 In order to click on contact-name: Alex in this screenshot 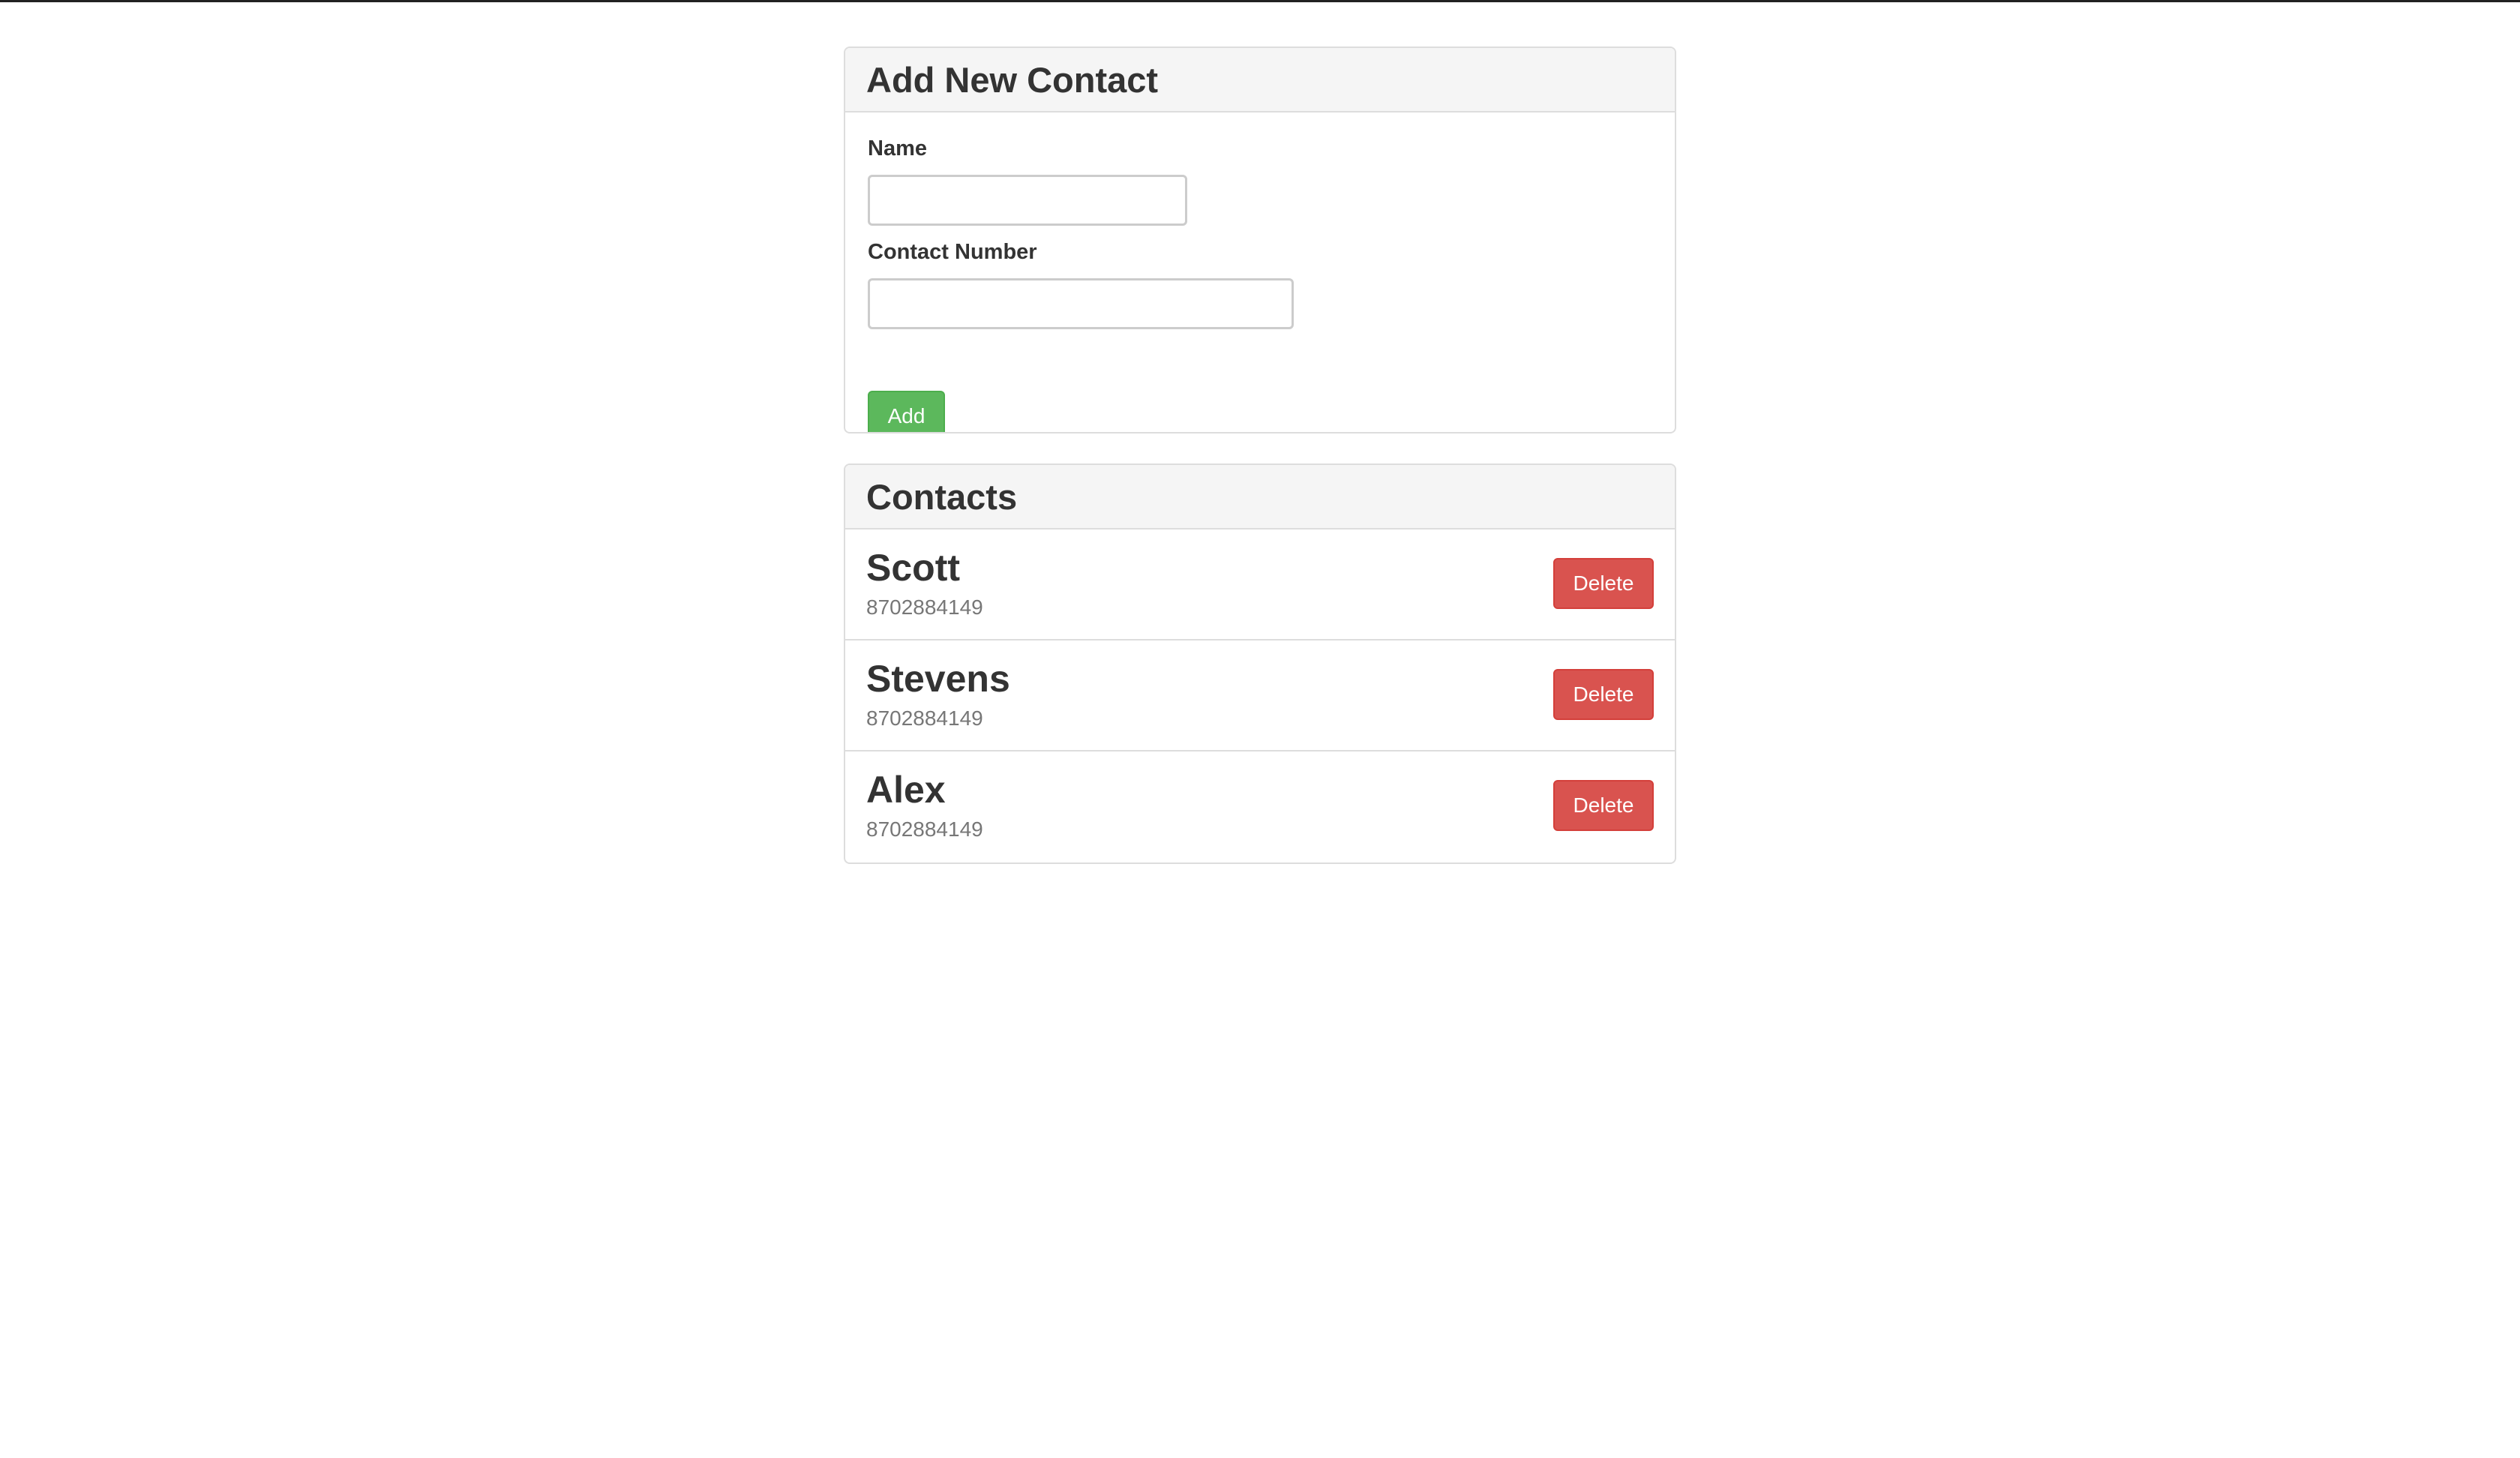, I will do `click(906, 790)`.